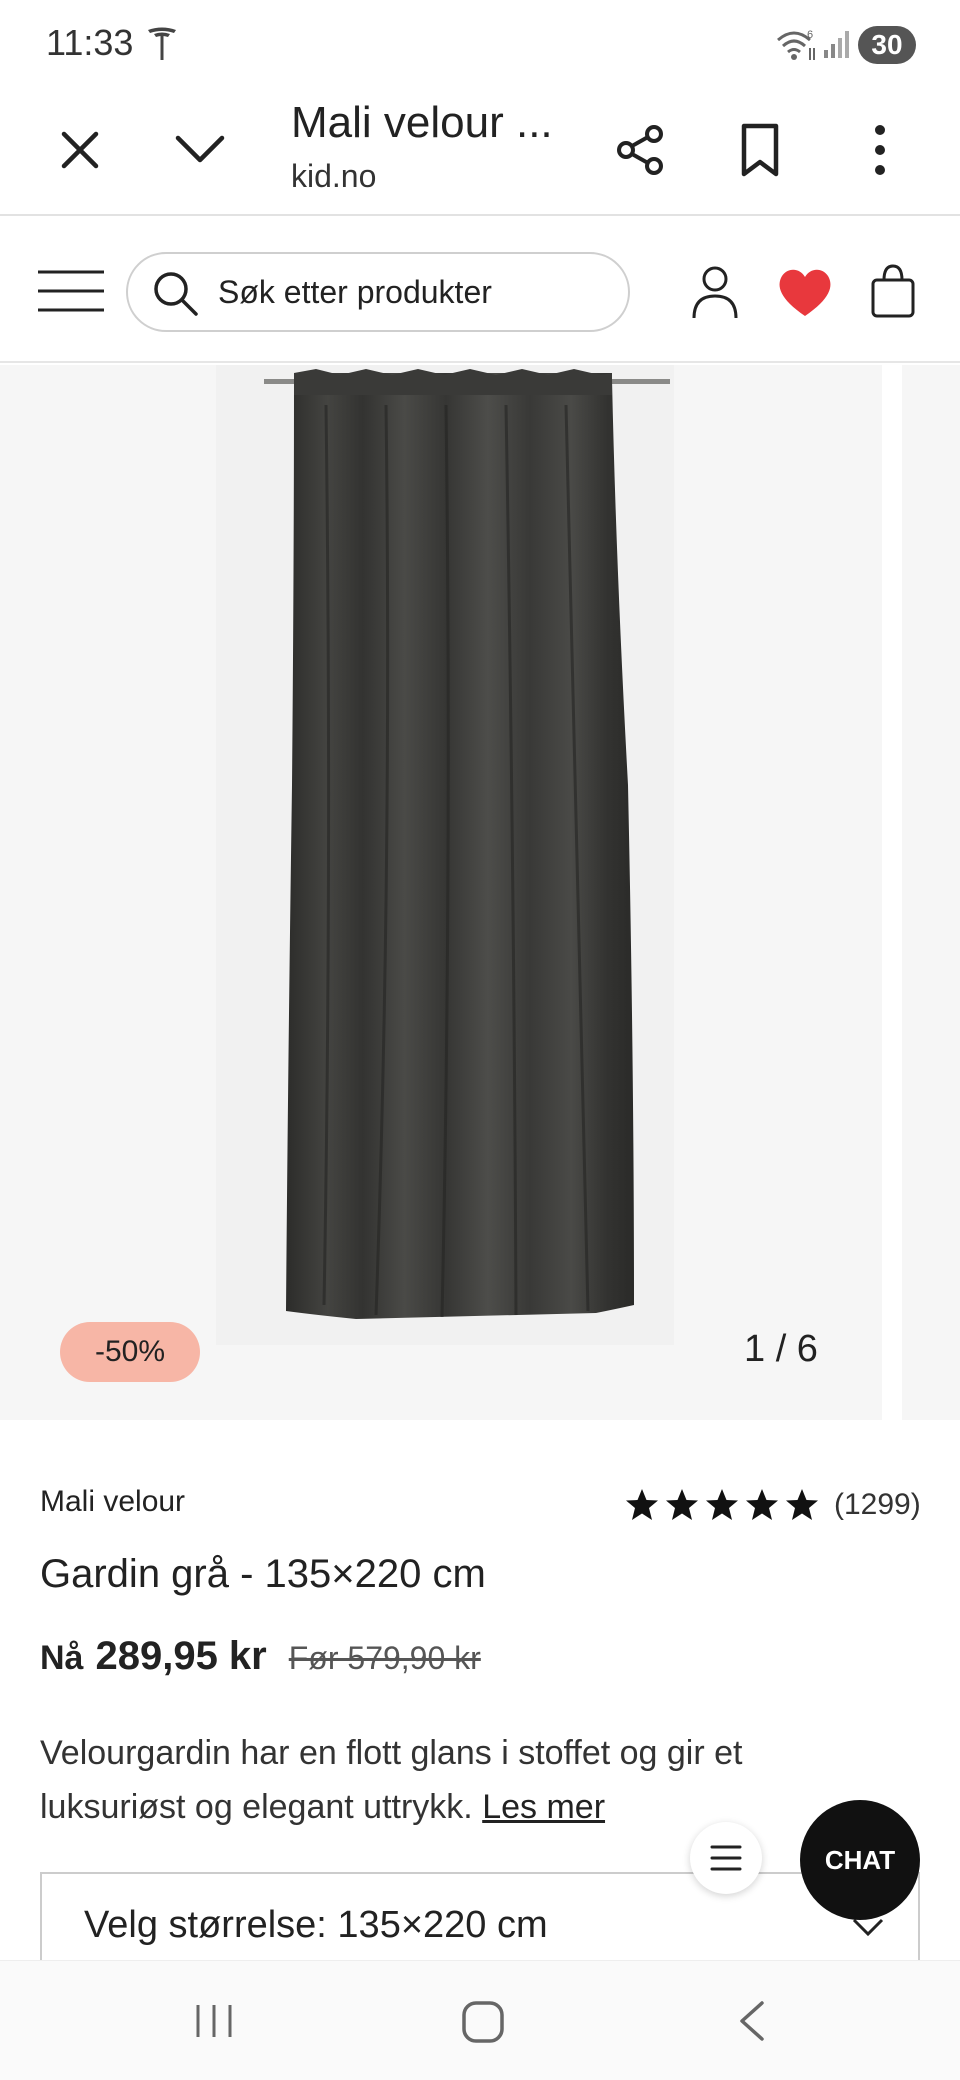 The width and height of the screenshot is (960, 2080). Describe the element at coordinates (805, 292) in the screenshot. I see `heart-icon` at that location.